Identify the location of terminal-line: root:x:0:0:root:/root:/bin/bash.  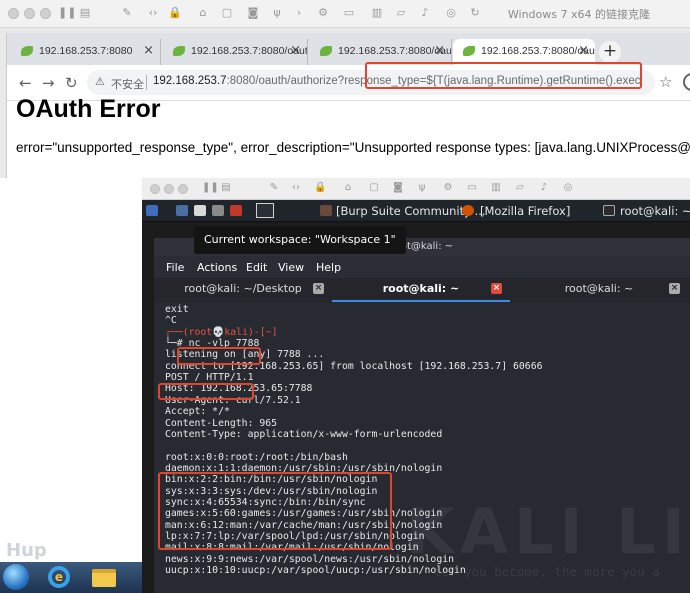
(256, 457).